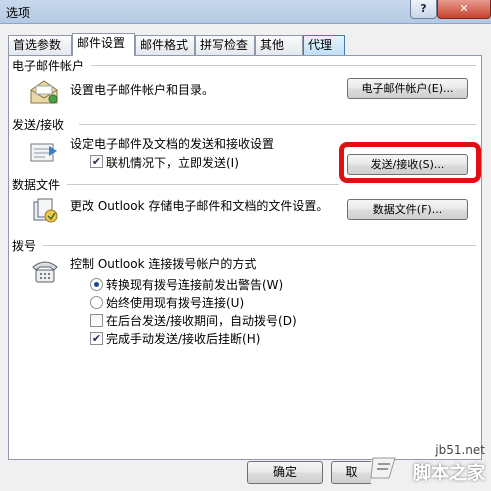 This screenshot has height=491, width=491. I want to click on watermark-name: 脚本之家, so click(449, 473).